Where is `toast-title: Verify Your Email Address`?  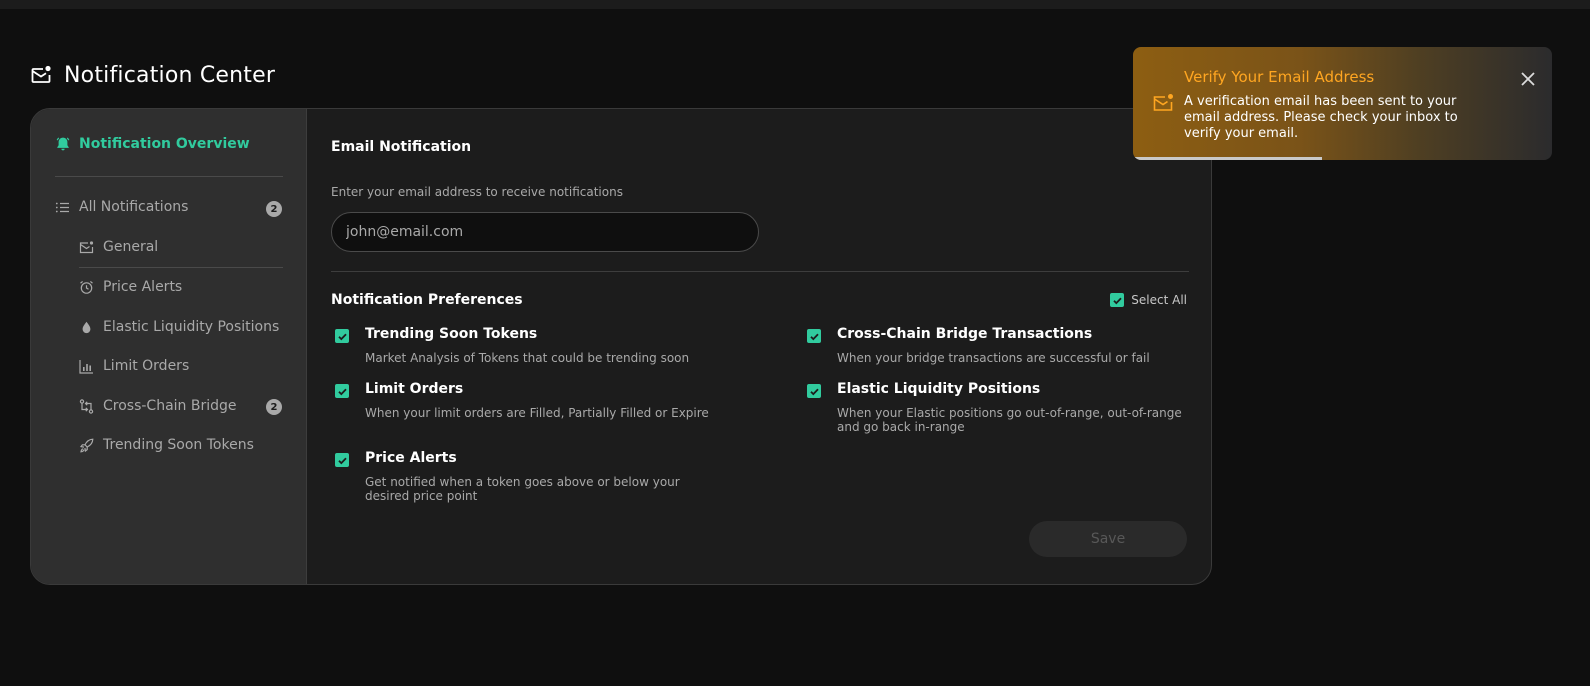
toast-title: Verify Your Email Address is located at coordinates (1279, 77).